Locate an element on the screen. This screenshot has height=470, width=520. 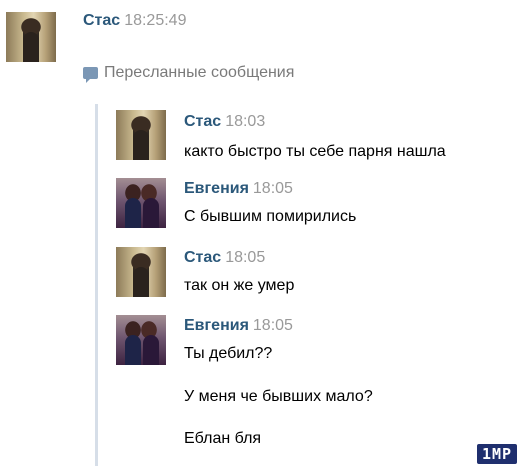
forwarded-message-author: Стас 18:05 is located at coordinates (224, 258).